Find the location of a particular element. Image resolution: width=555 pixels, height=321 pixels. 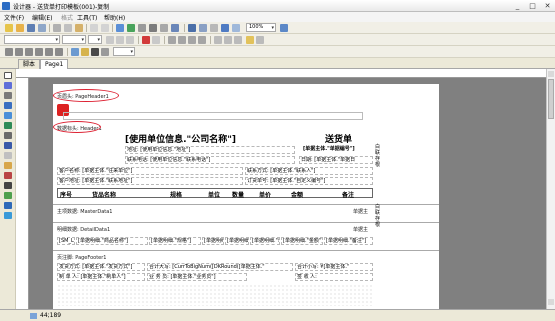

band-detail: 明细数据: DetailData1 is located at coordinates (83, 229).